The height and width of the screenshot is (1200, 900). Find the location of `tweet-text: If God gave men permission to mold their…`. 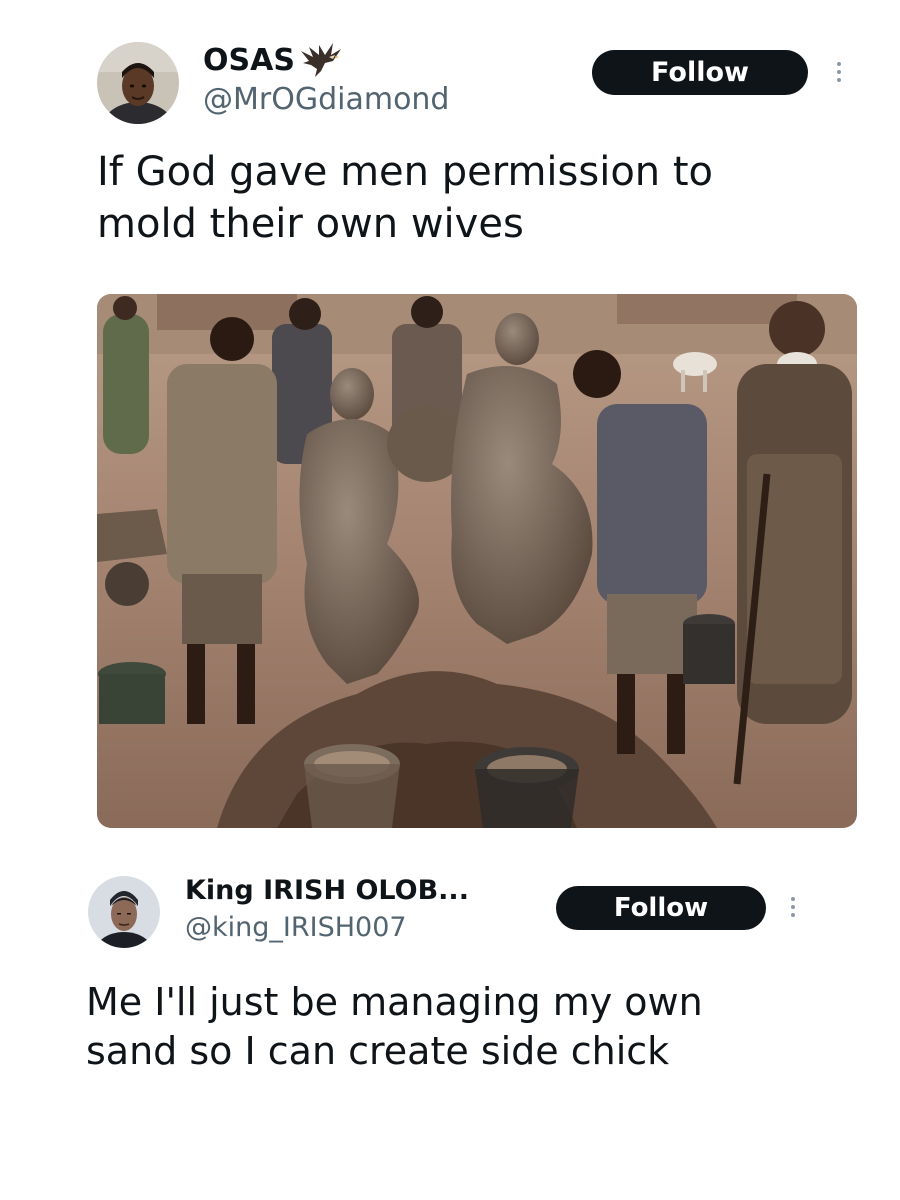

tweet-text: If God gave men permission to mold their… is located at coordinates (405, 198).